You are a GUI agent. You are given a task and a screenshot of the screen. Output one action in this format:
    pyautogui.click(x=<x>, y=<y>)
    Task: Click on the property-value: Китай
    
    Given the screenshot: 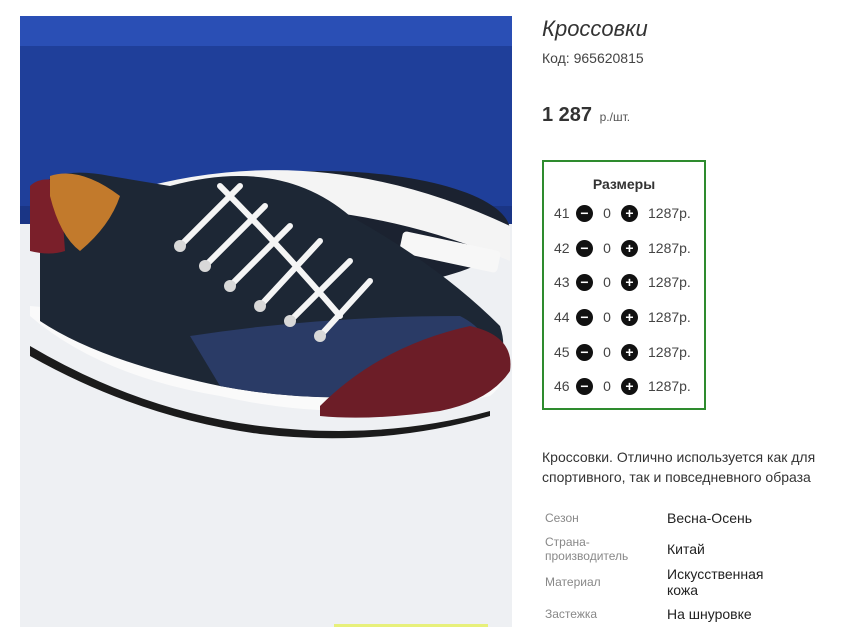 What is the action you would take?
    pyautogui.click(x=686, y=549)
    